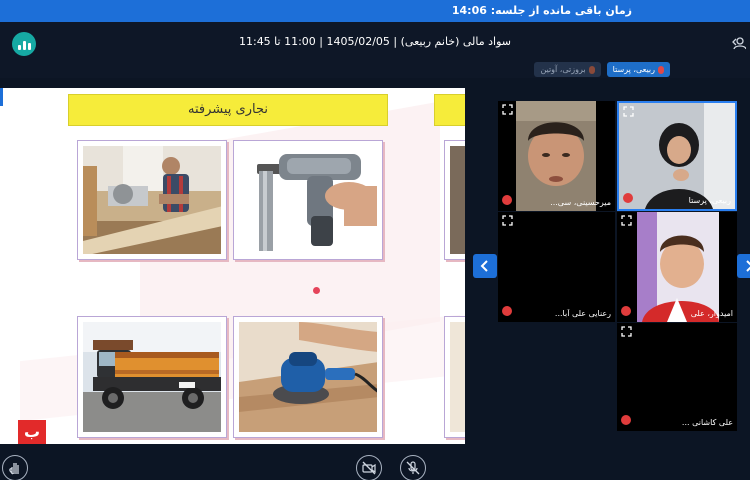 This screenshot has width=750, height=480. I want to click on participant-name: ربیعی، پرستا, so click(709, 200).